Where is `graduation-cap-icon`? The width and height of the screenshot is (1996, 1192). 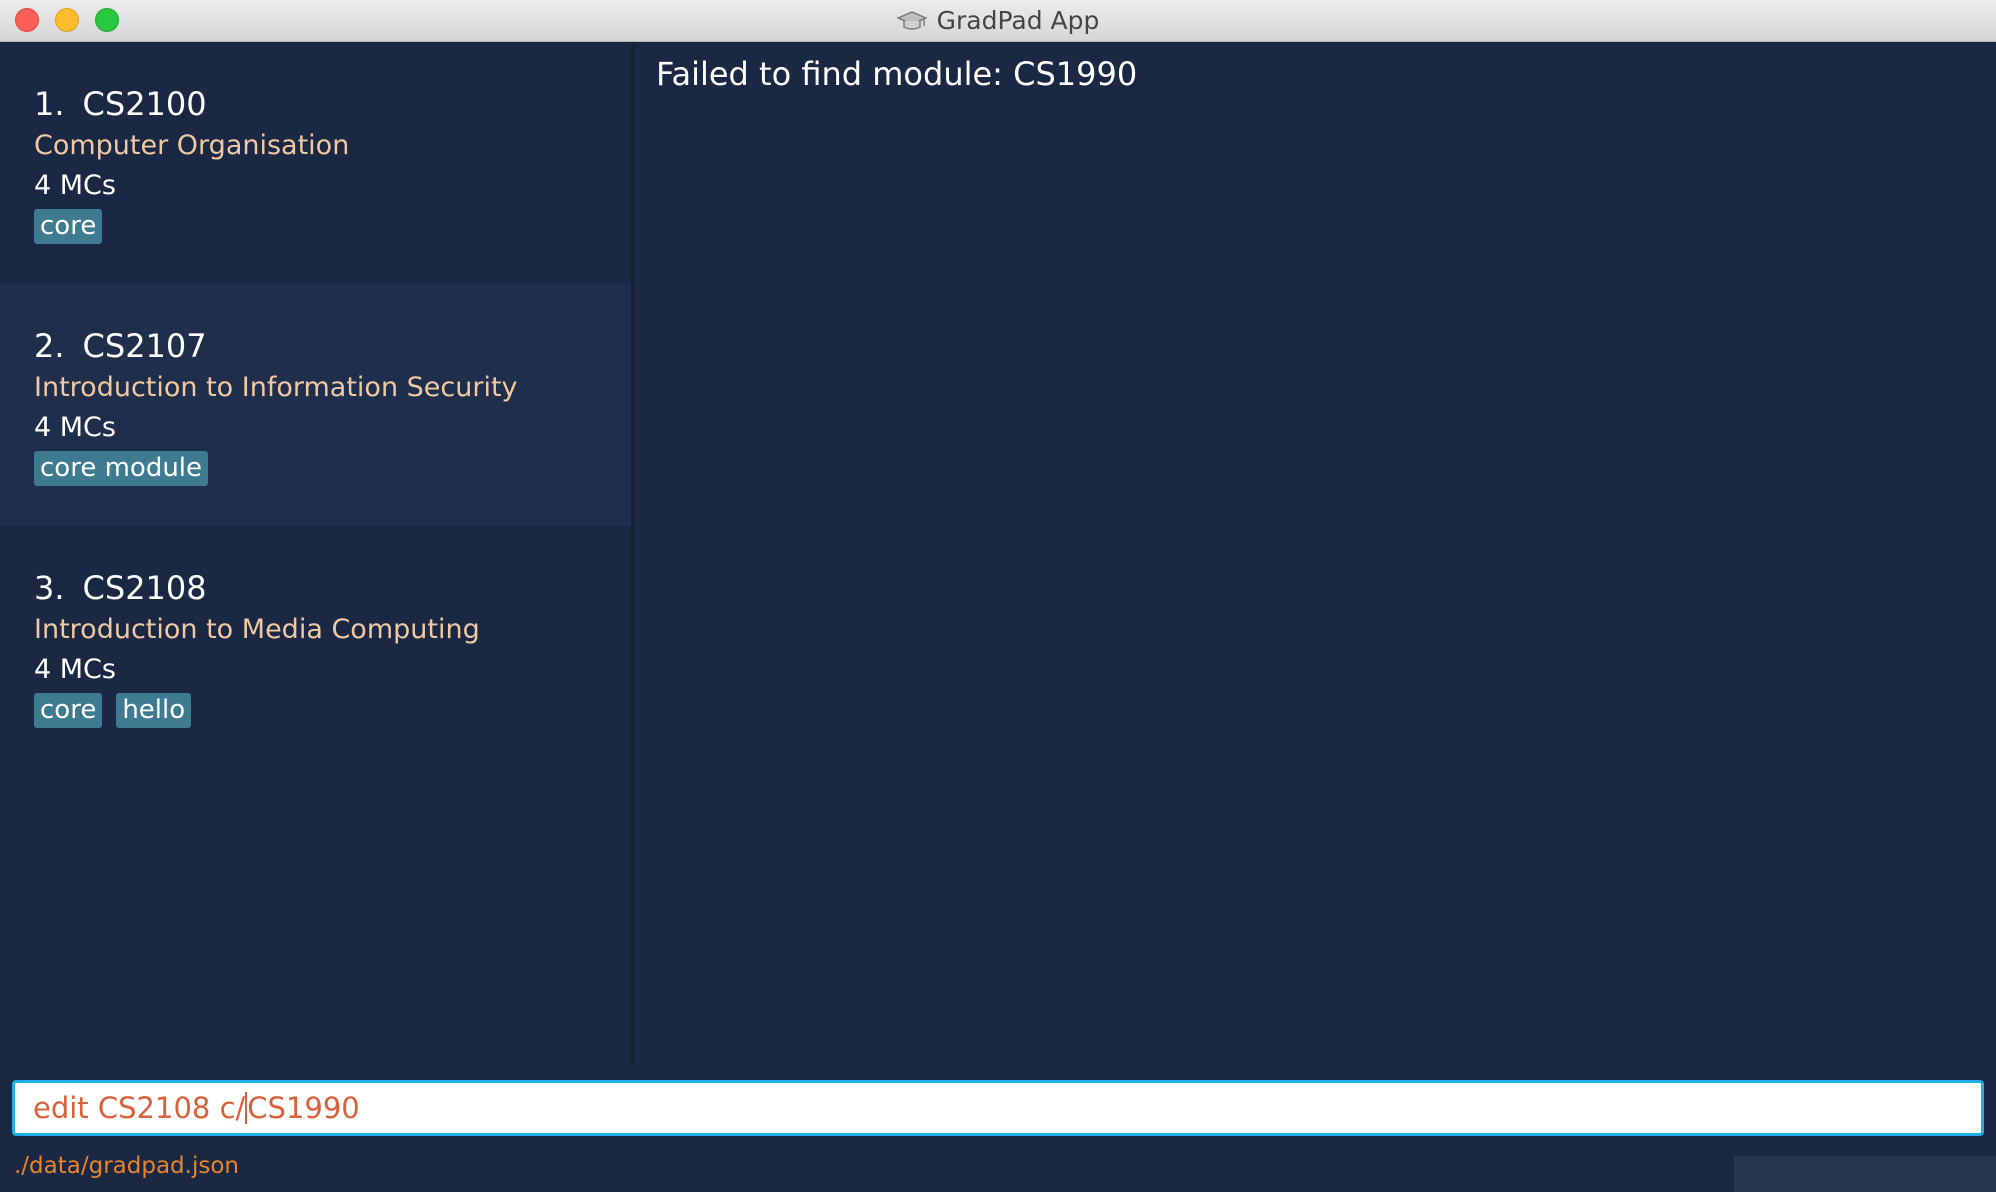
graduation-cap-icon is located at coordinates (911, 20).